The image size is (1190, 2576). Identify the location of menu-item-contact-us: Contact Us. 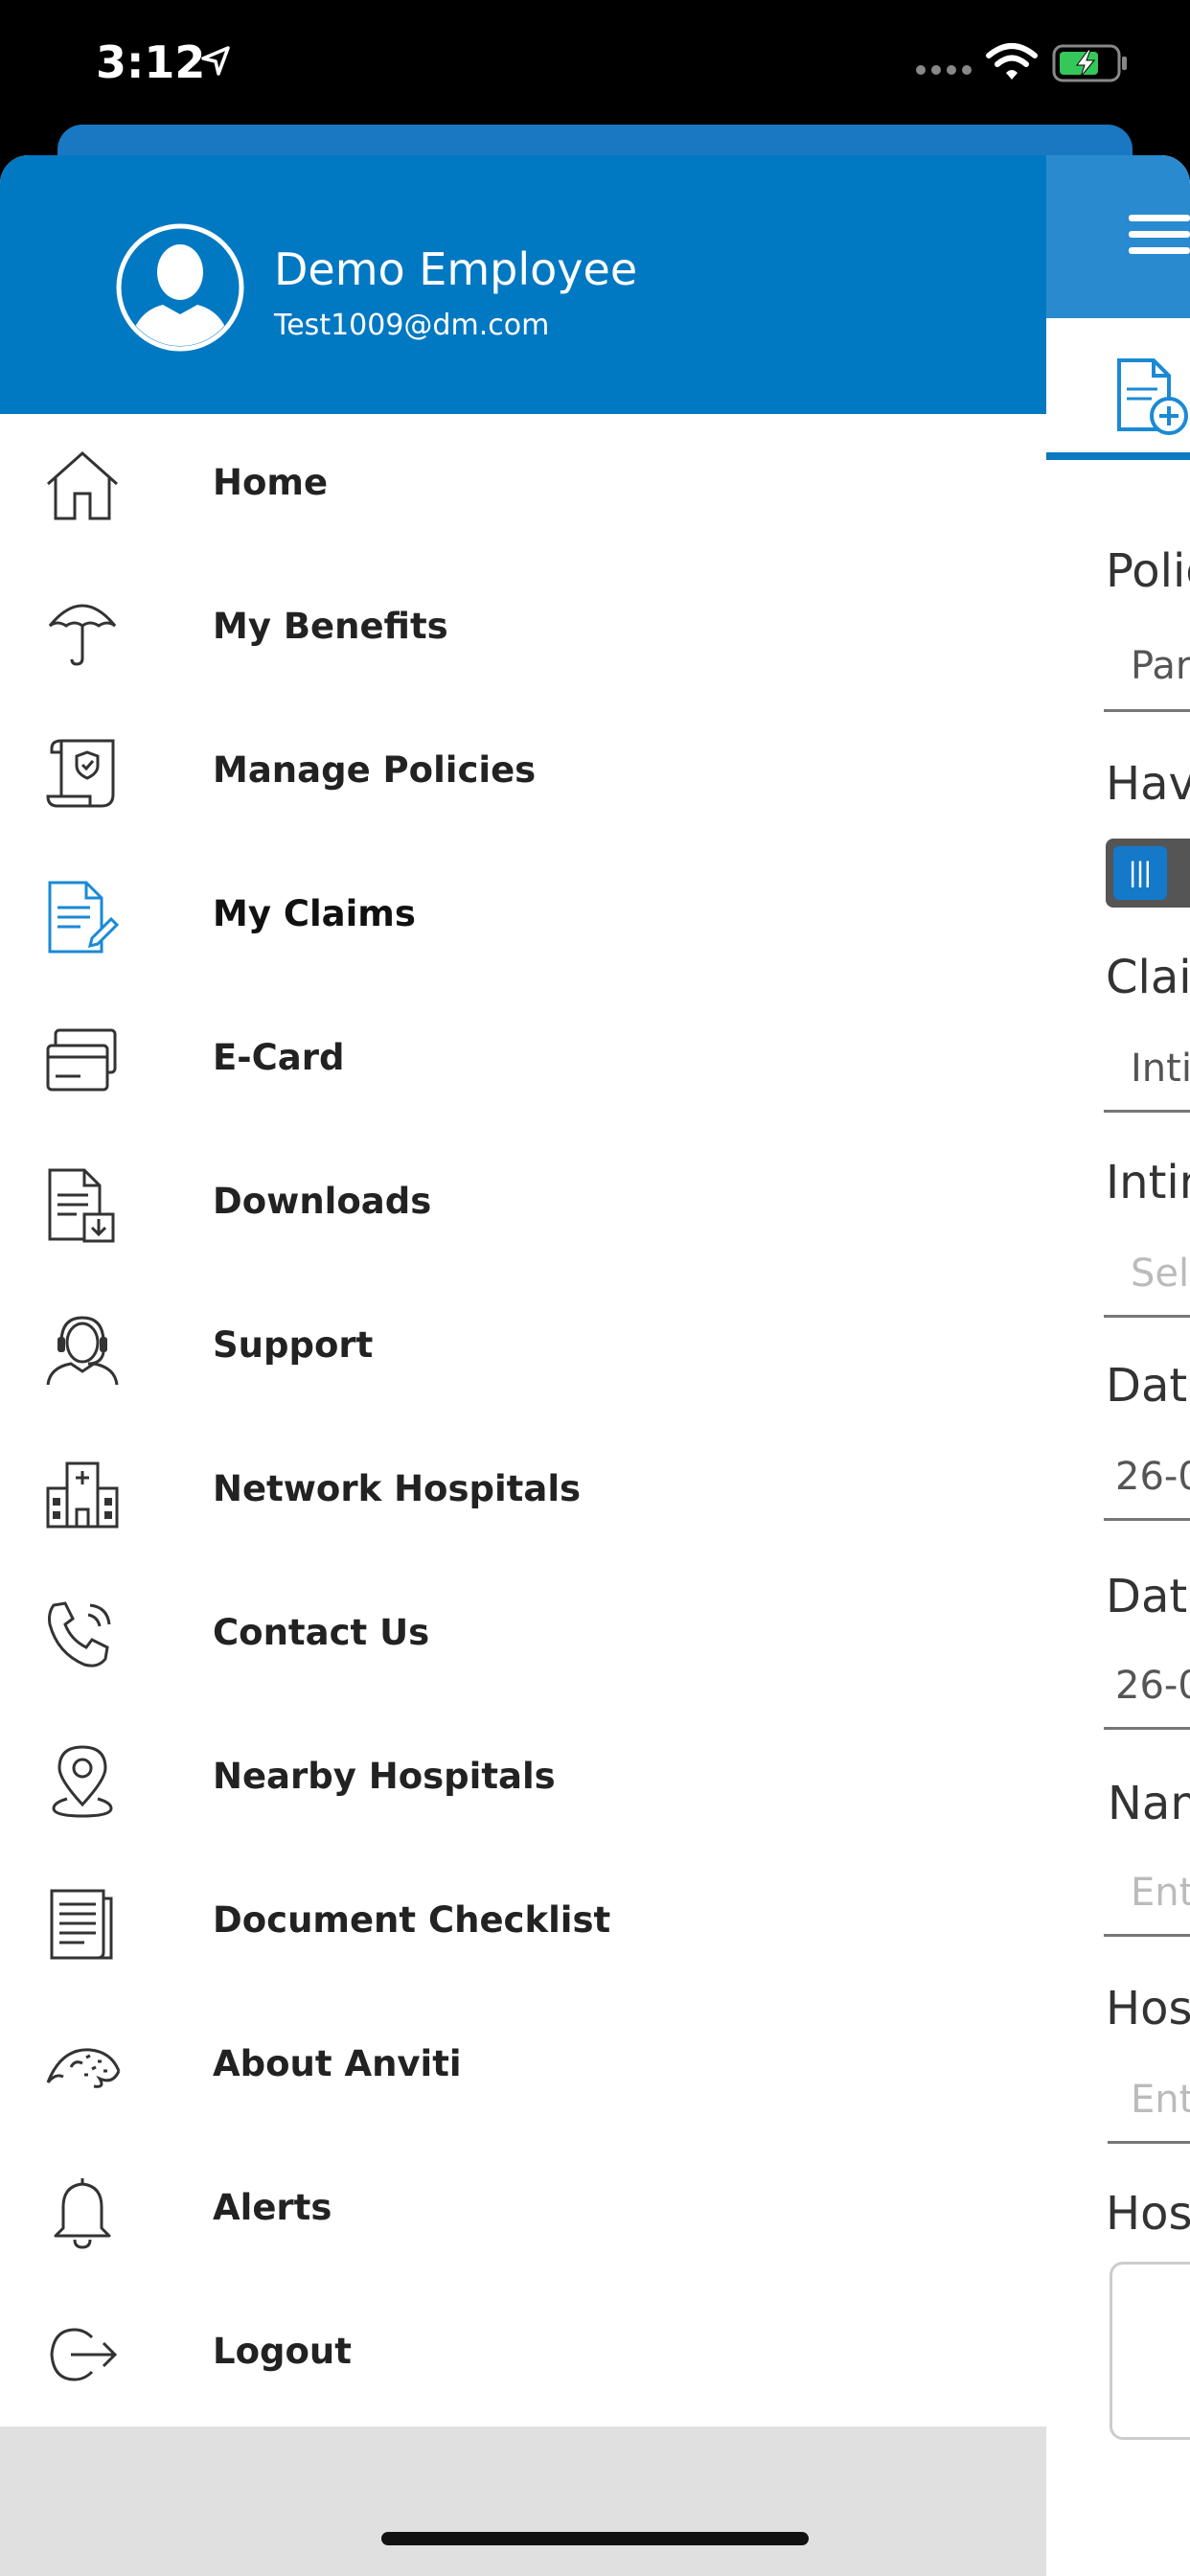
(523, 1636).